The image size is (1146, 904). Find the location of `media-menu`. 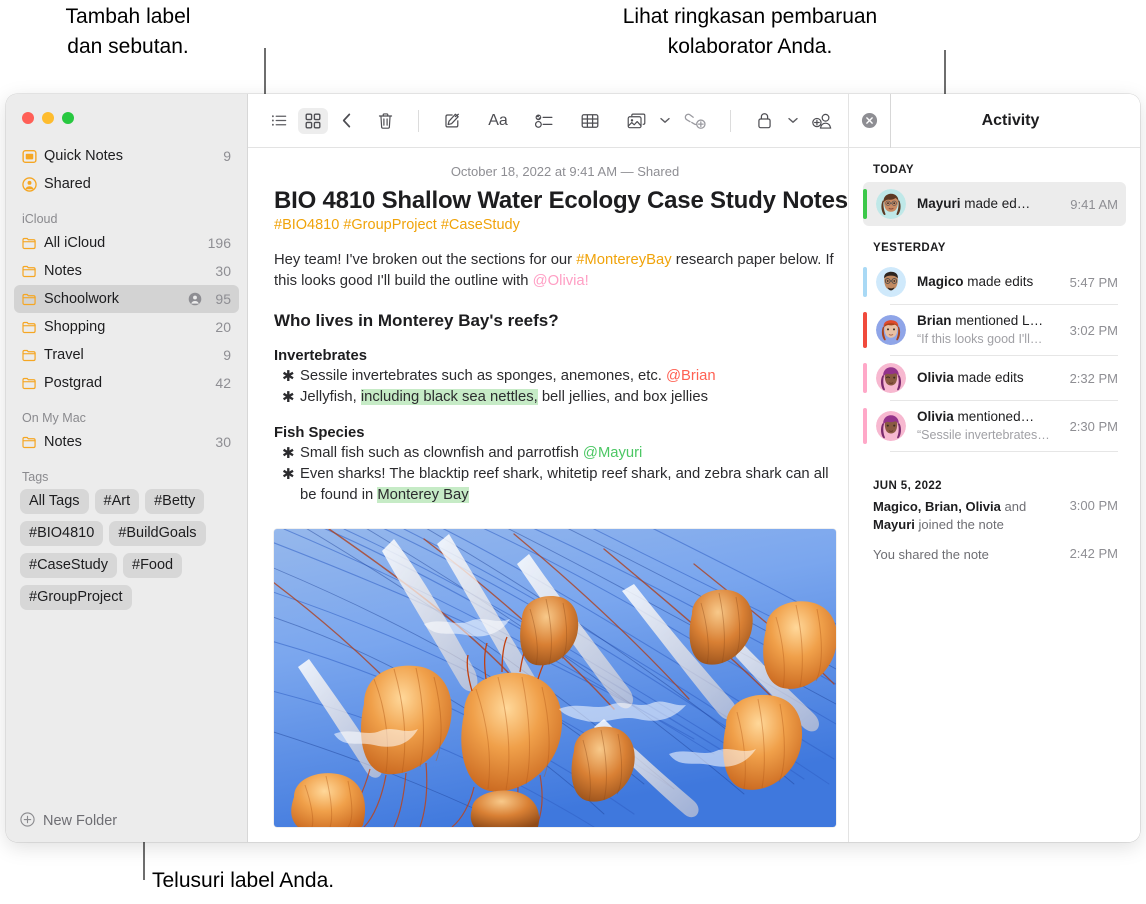

media-menu is located at coordinates (641, 121).